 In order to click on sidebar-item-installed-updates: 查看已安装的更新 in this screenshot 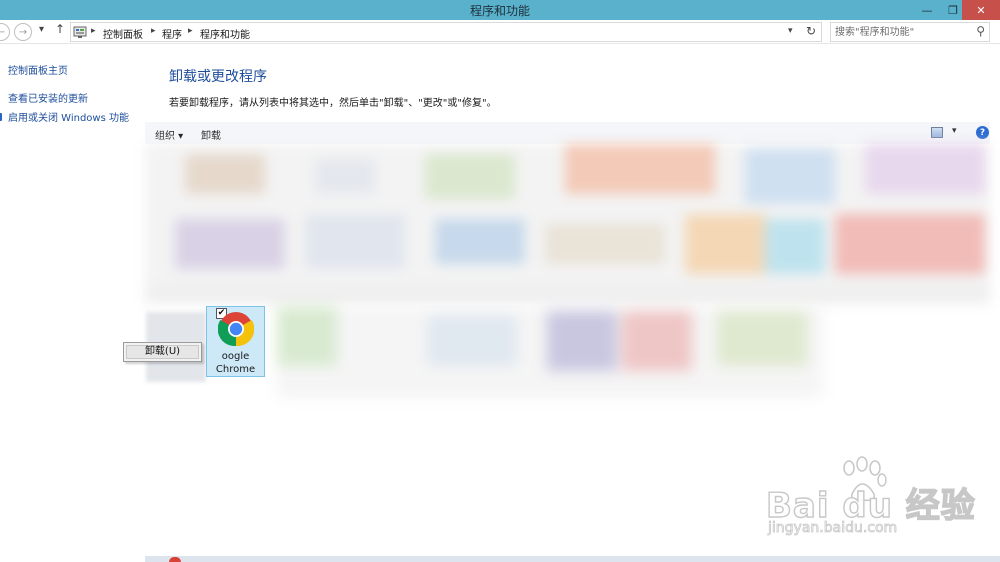, I will do `click(48, 97)`.